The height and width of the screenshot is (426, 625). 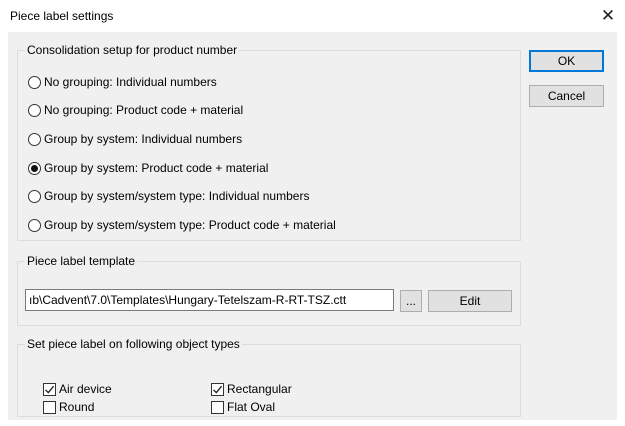 I want to click on radio-label: Group by system: Product code + material, so click(x=156, y=168).